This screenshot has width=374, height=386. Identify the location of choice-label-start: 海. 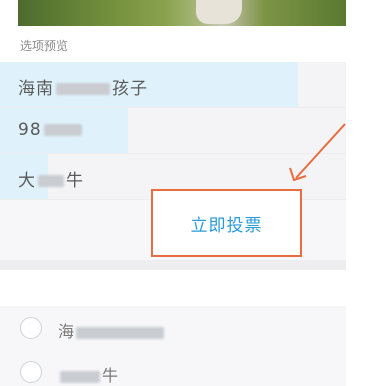
(66, 331).